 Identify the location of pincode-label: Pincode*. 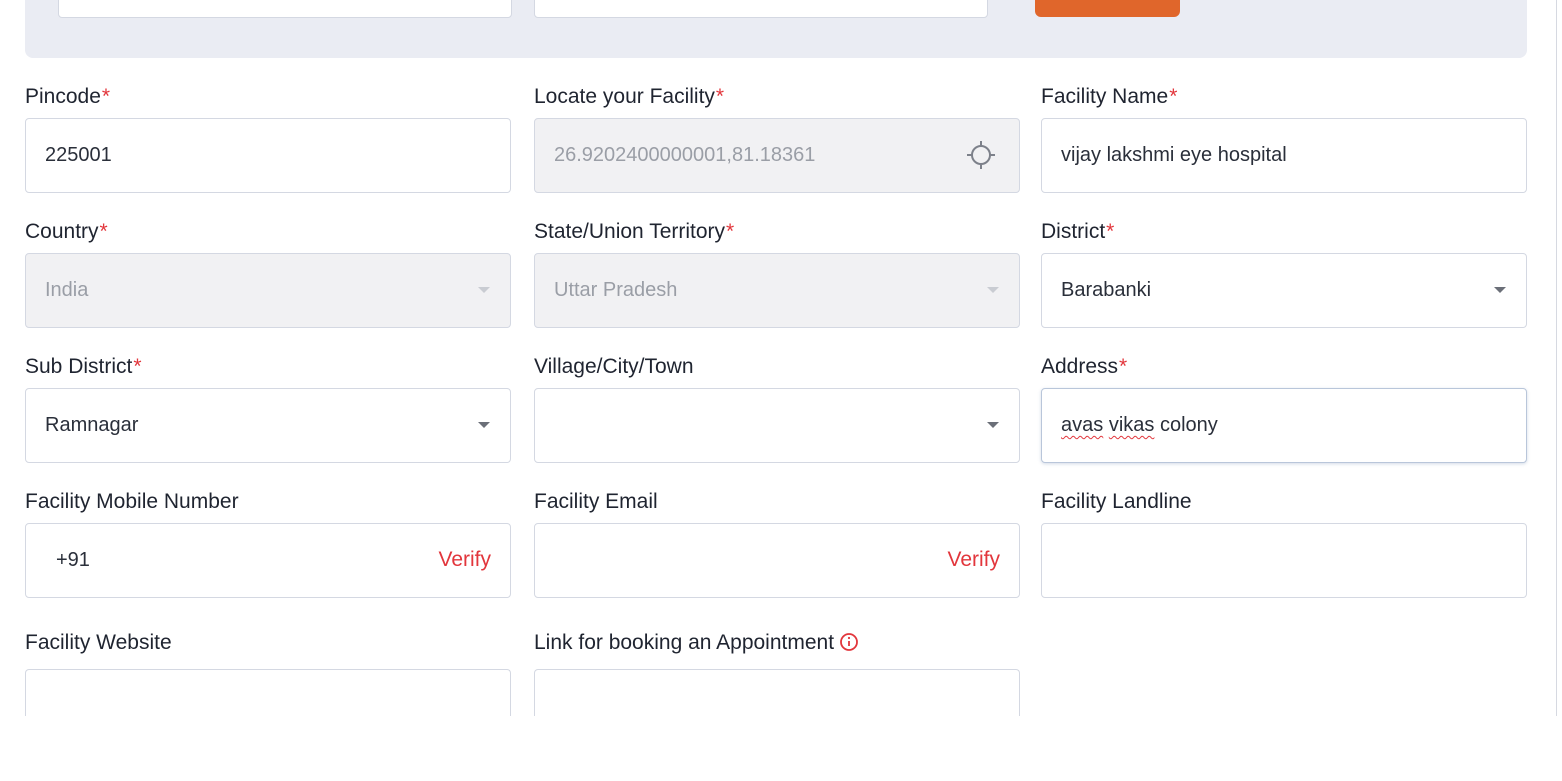
(68, 96).